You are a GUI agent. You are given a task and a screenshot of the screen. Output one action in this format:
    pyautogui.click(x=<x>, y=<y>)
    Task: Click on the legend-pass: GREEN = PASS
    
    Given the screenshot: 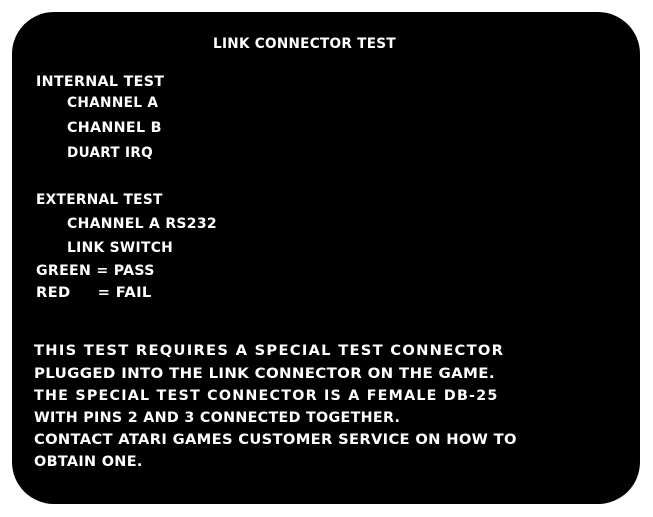 What is the action you would take?
    pyautogui.click(x=95, y=271)
    